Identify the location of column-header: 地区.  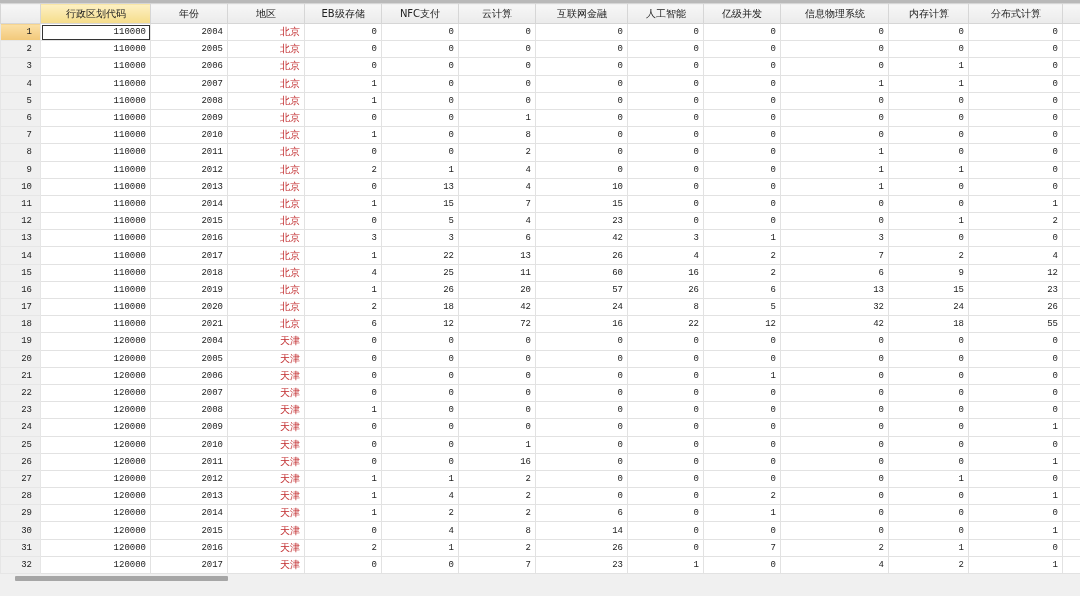
(266, 13).